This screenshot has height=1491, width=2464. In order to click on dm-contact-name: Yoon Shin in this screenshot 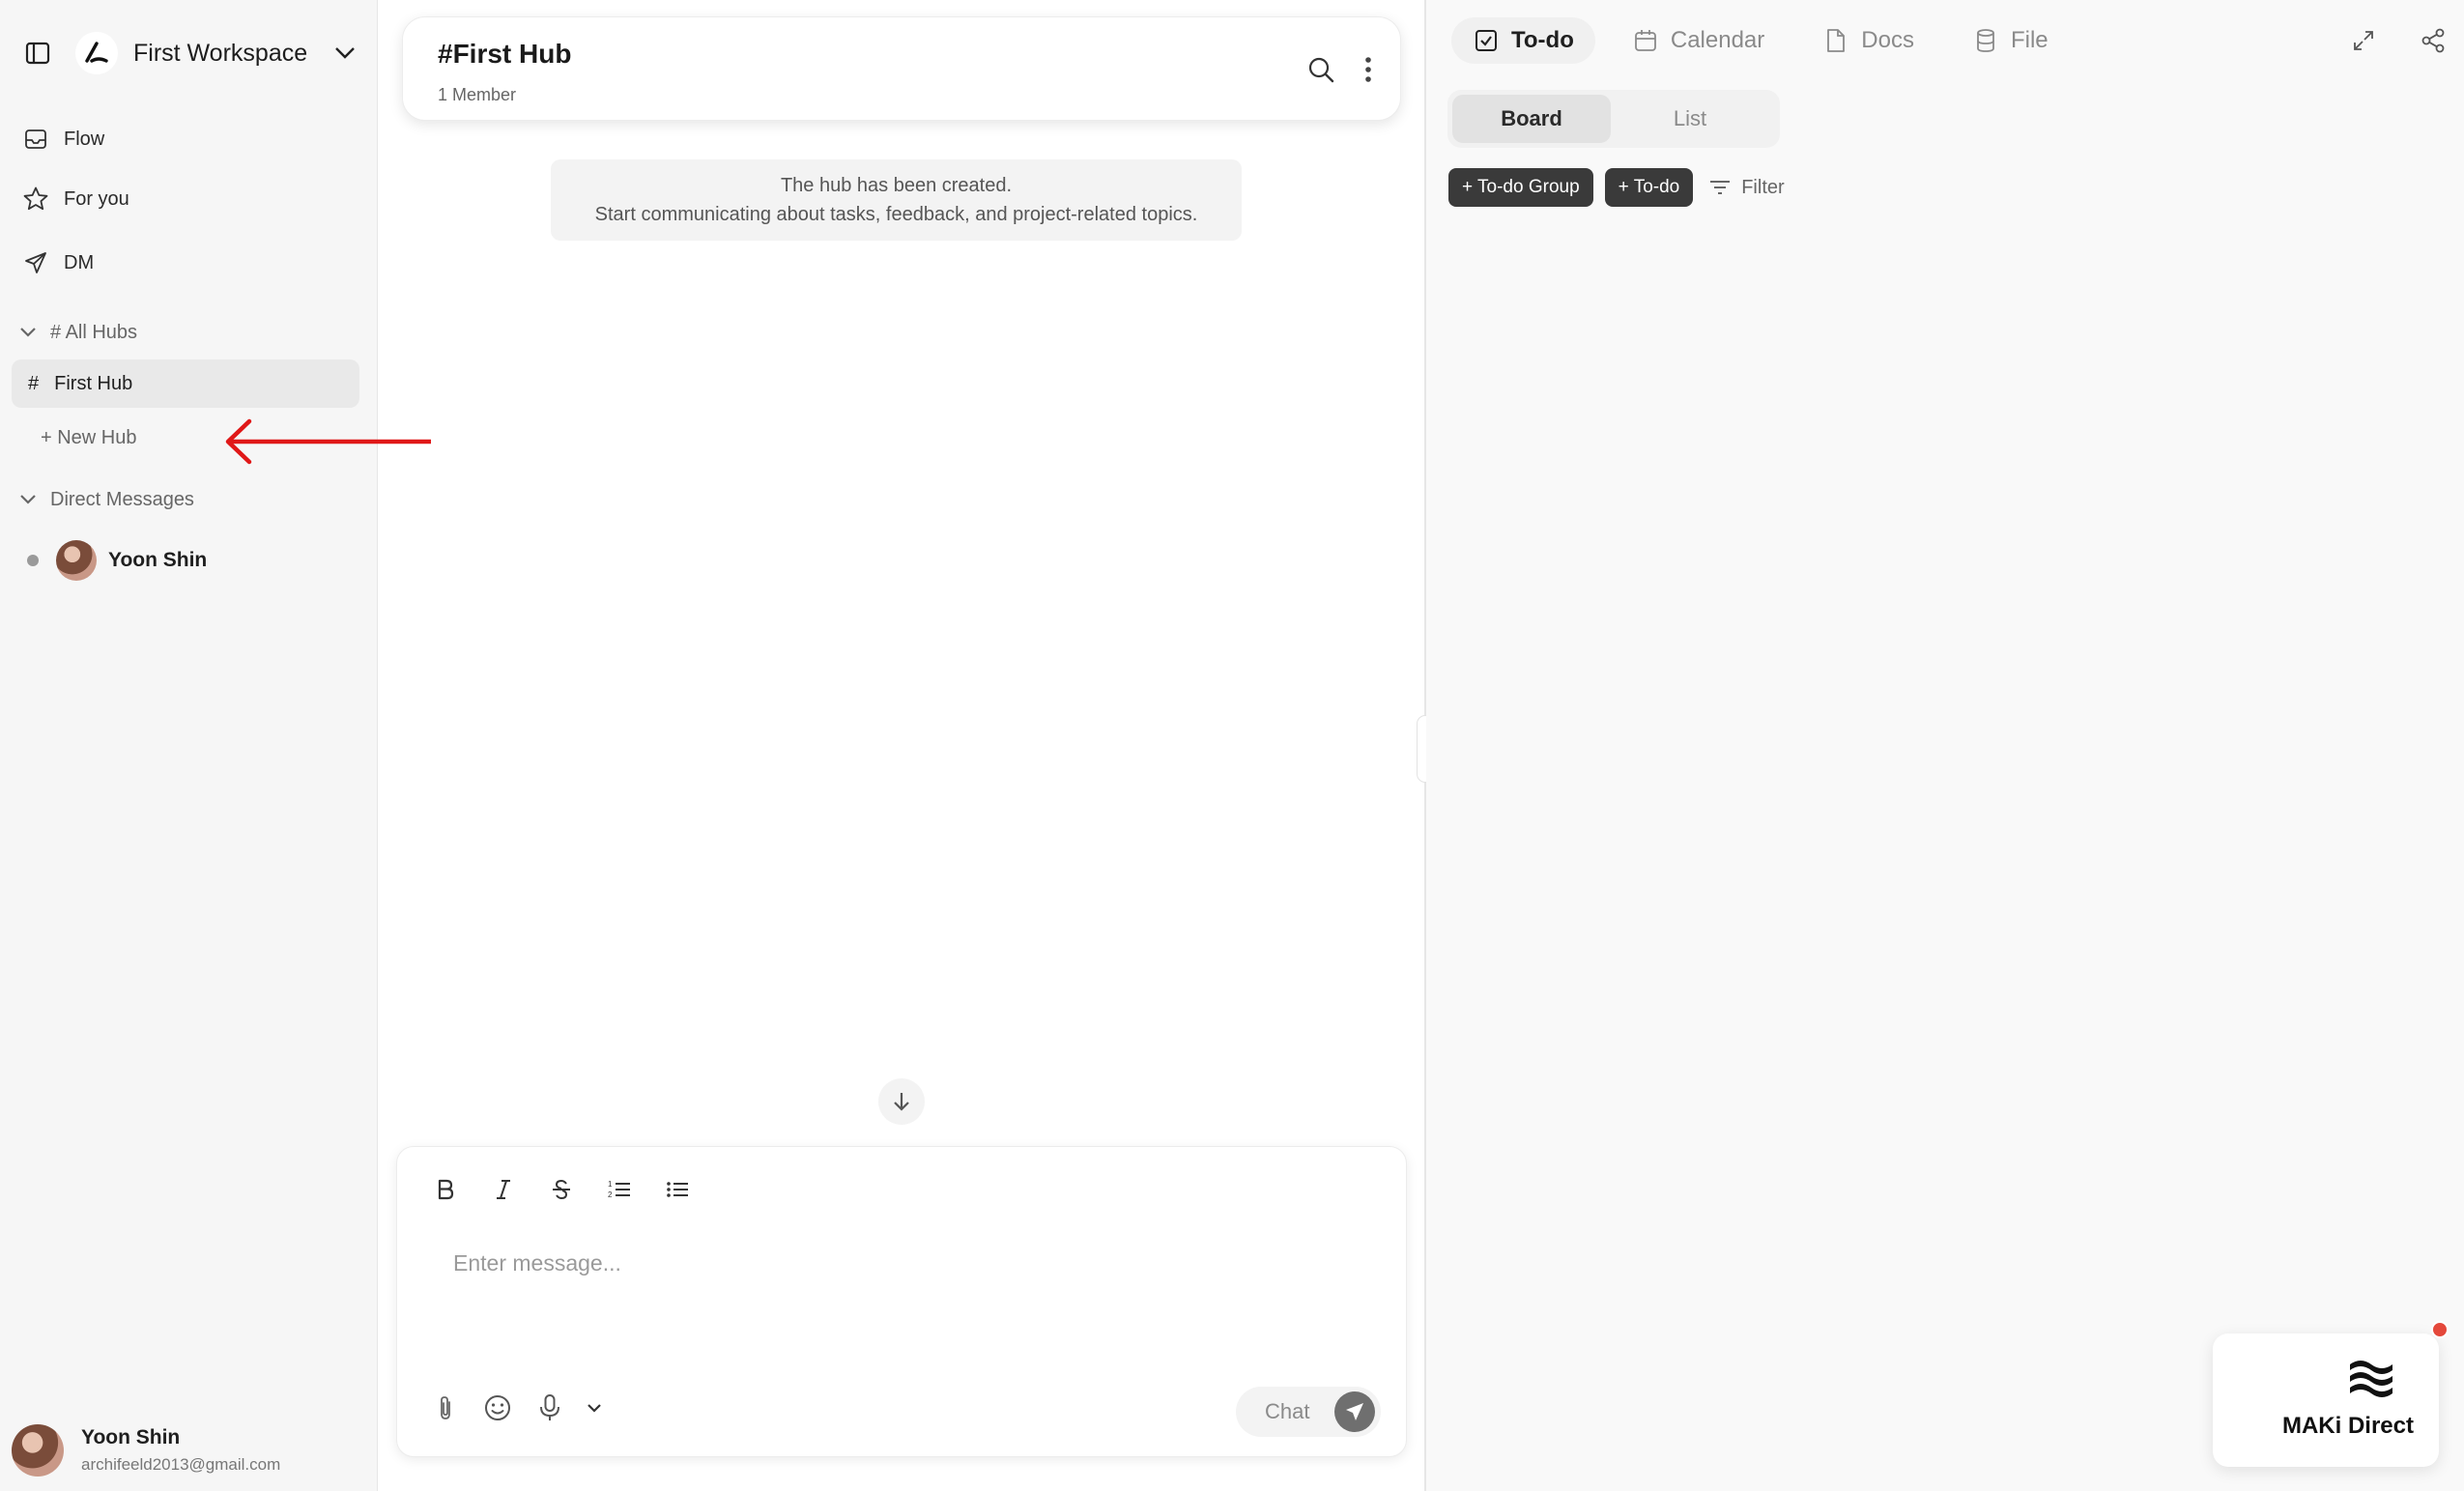, I will do `click(158, 560)`.